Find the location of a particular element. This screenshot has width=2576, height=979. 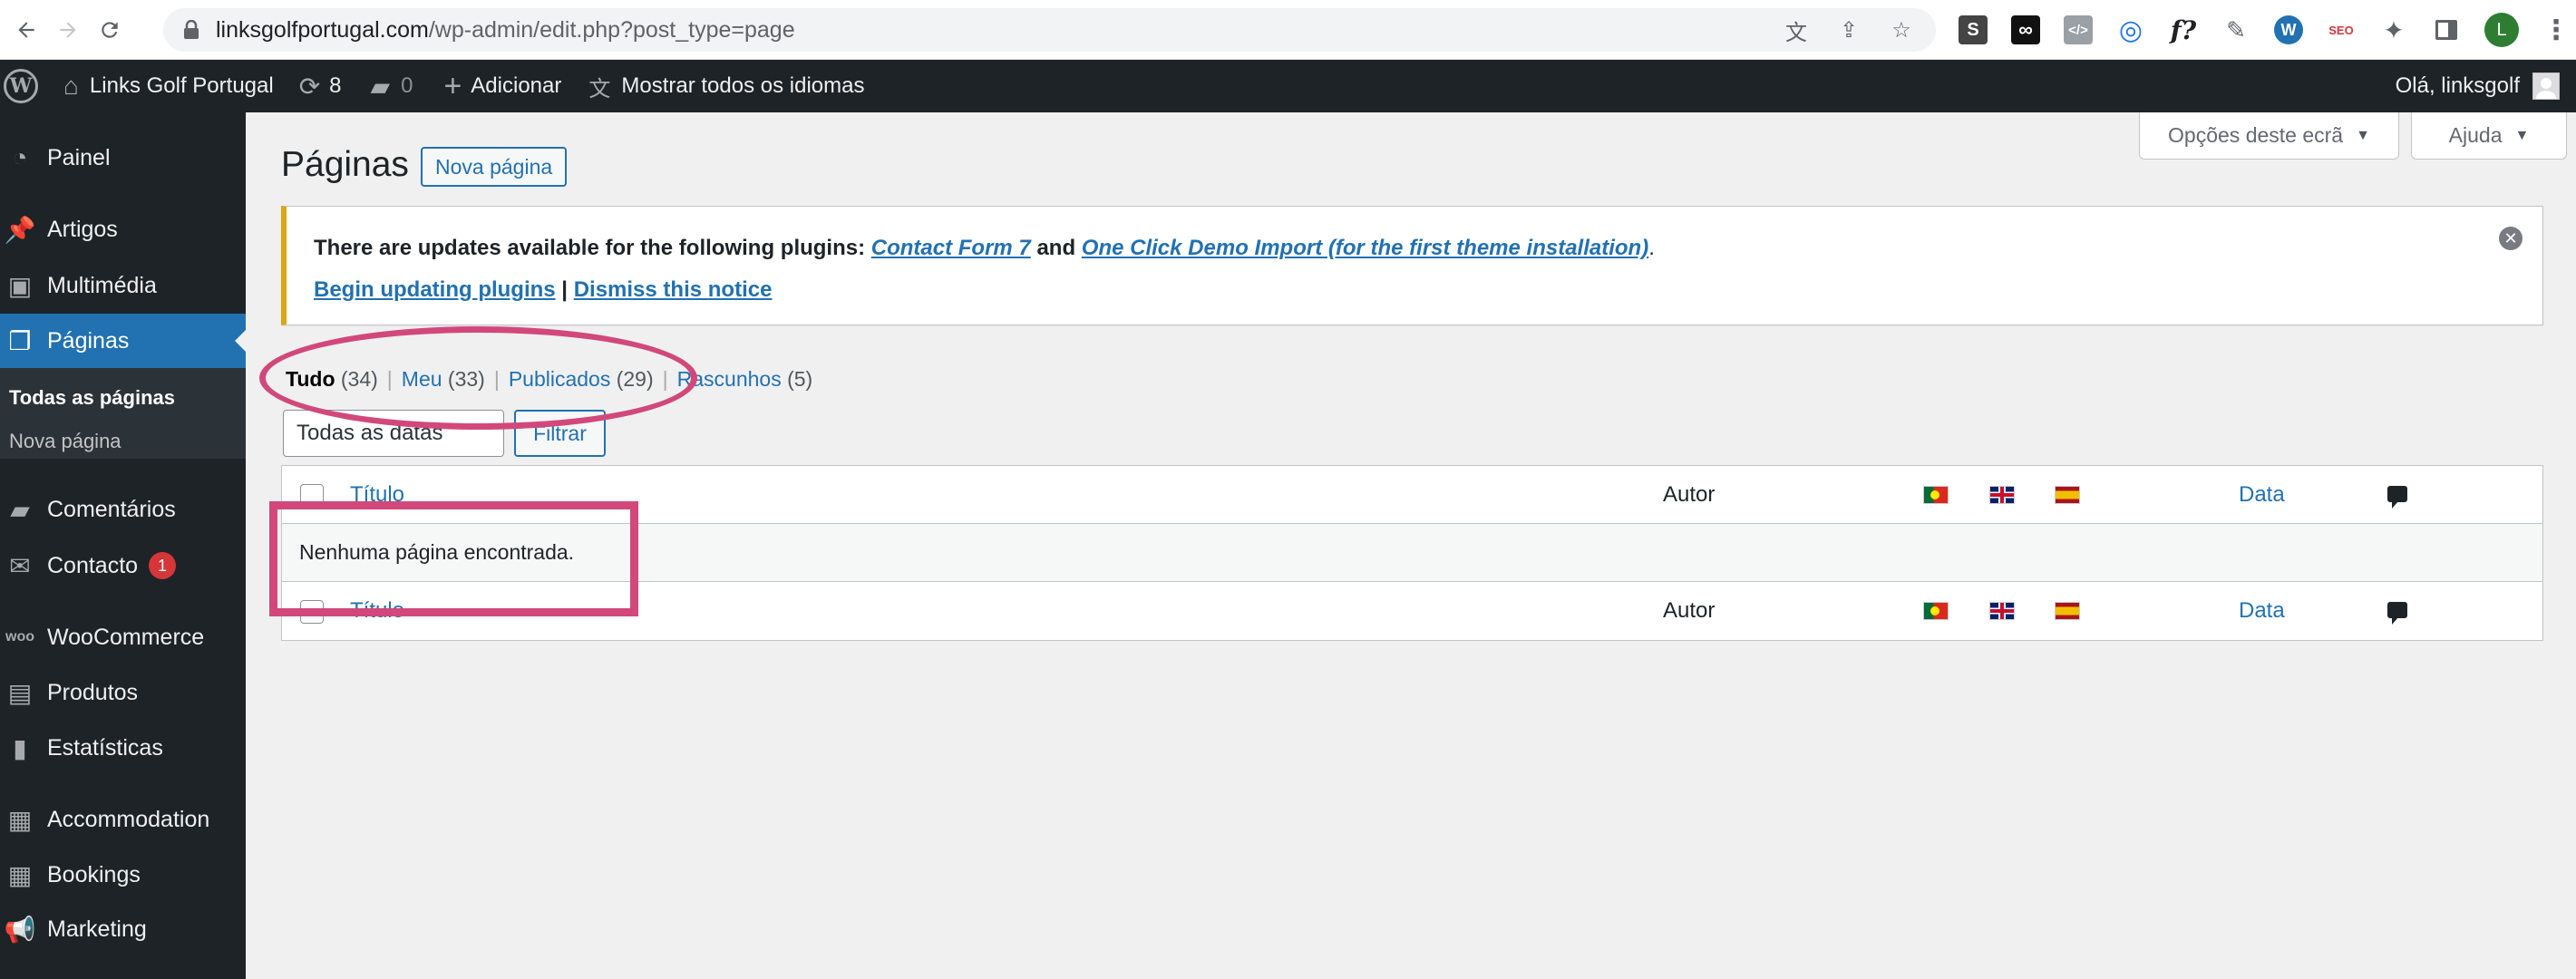

reload-icon is located at coordinates (109, 30).